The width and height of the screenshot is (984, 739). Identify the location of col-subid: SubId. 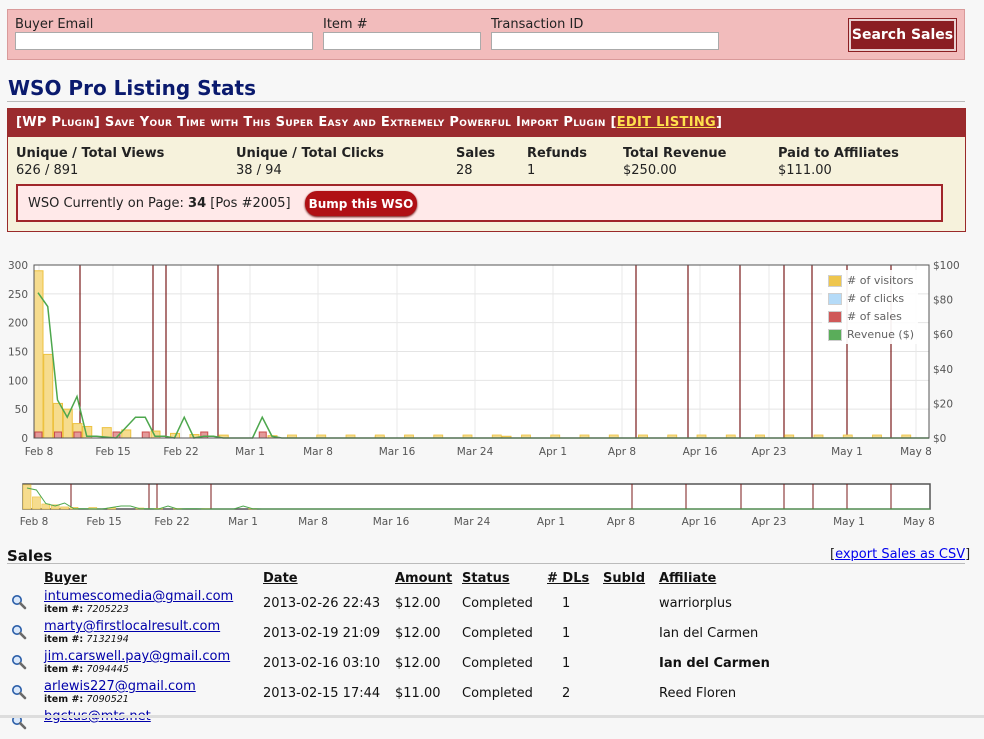
(624, 578).